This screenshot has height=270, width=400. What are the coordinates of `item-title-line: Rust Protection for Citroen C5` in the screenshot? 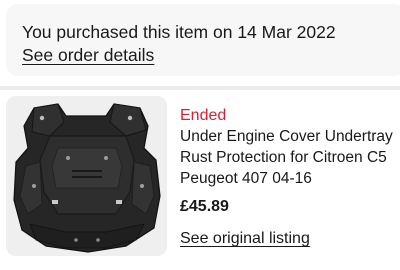 It's located at (283, 157).